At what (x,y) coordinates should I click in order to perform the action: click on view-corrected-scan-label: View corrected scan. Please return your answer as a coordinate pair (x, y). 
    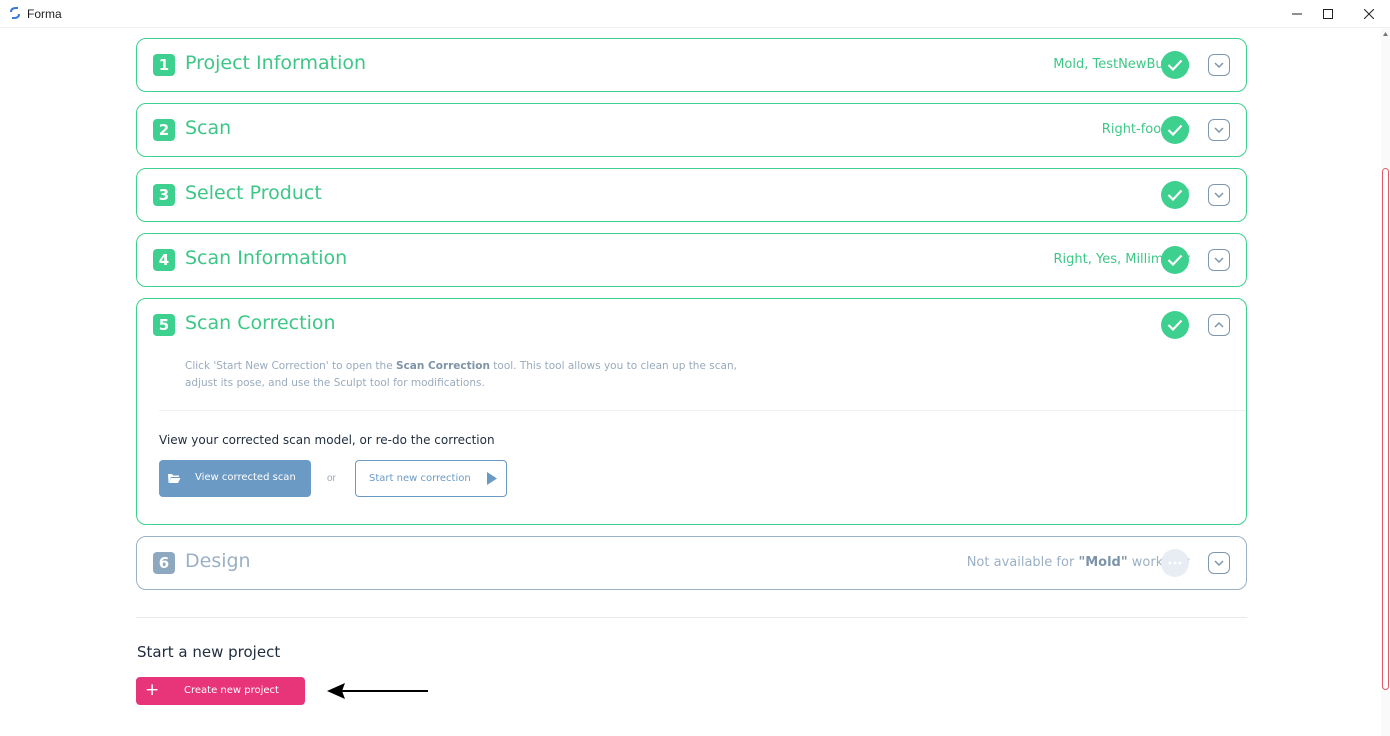
    Looking at the image, I should click on (245, 477).